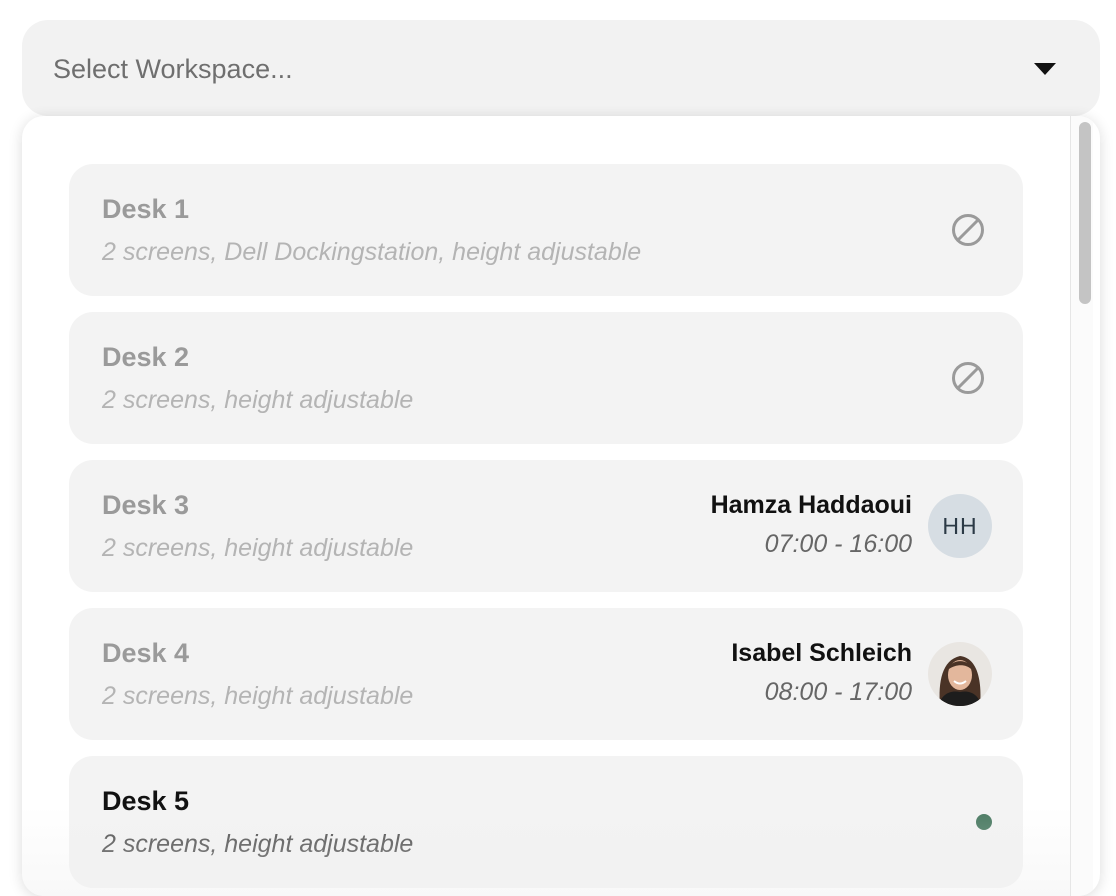  What do you see at coordinates (146, 357) in the screenshot?
I see `desk-name: Desk 2` at bounding box center [146, 357].